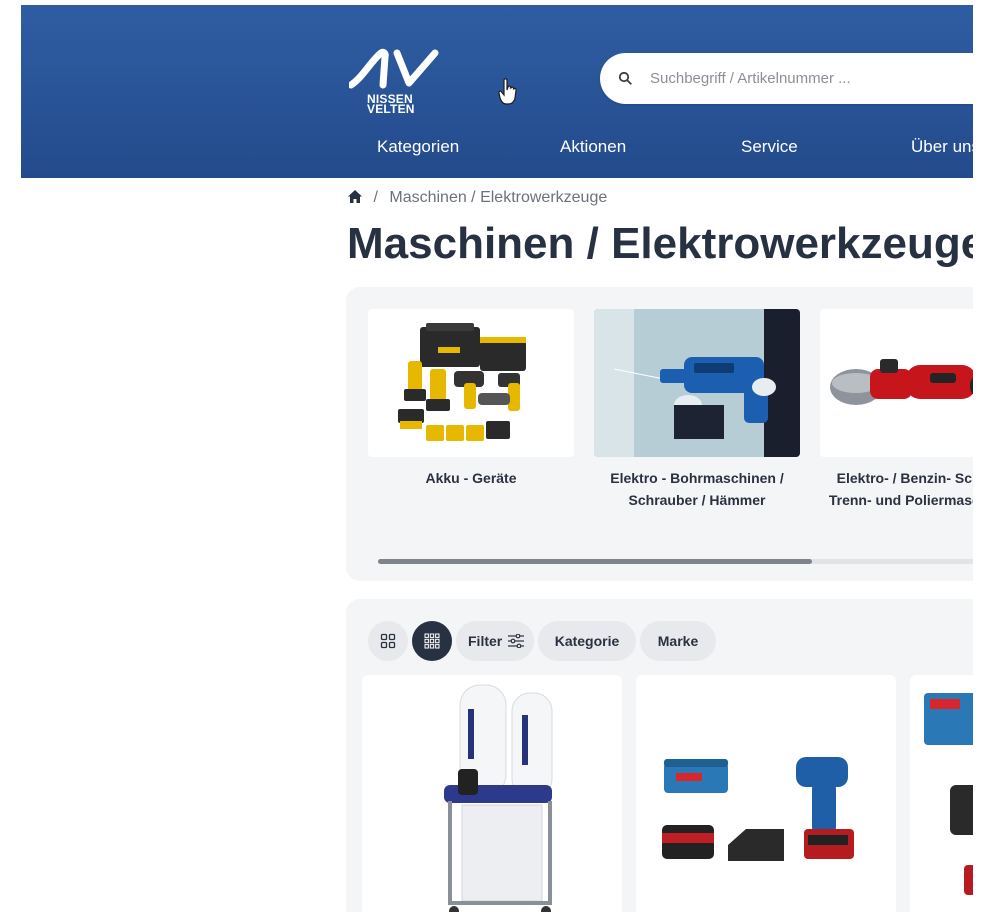  Describe the element at coordinates (942, 147) in the screenshot. I see `nav-ueber-uns: Über uns` at that location.